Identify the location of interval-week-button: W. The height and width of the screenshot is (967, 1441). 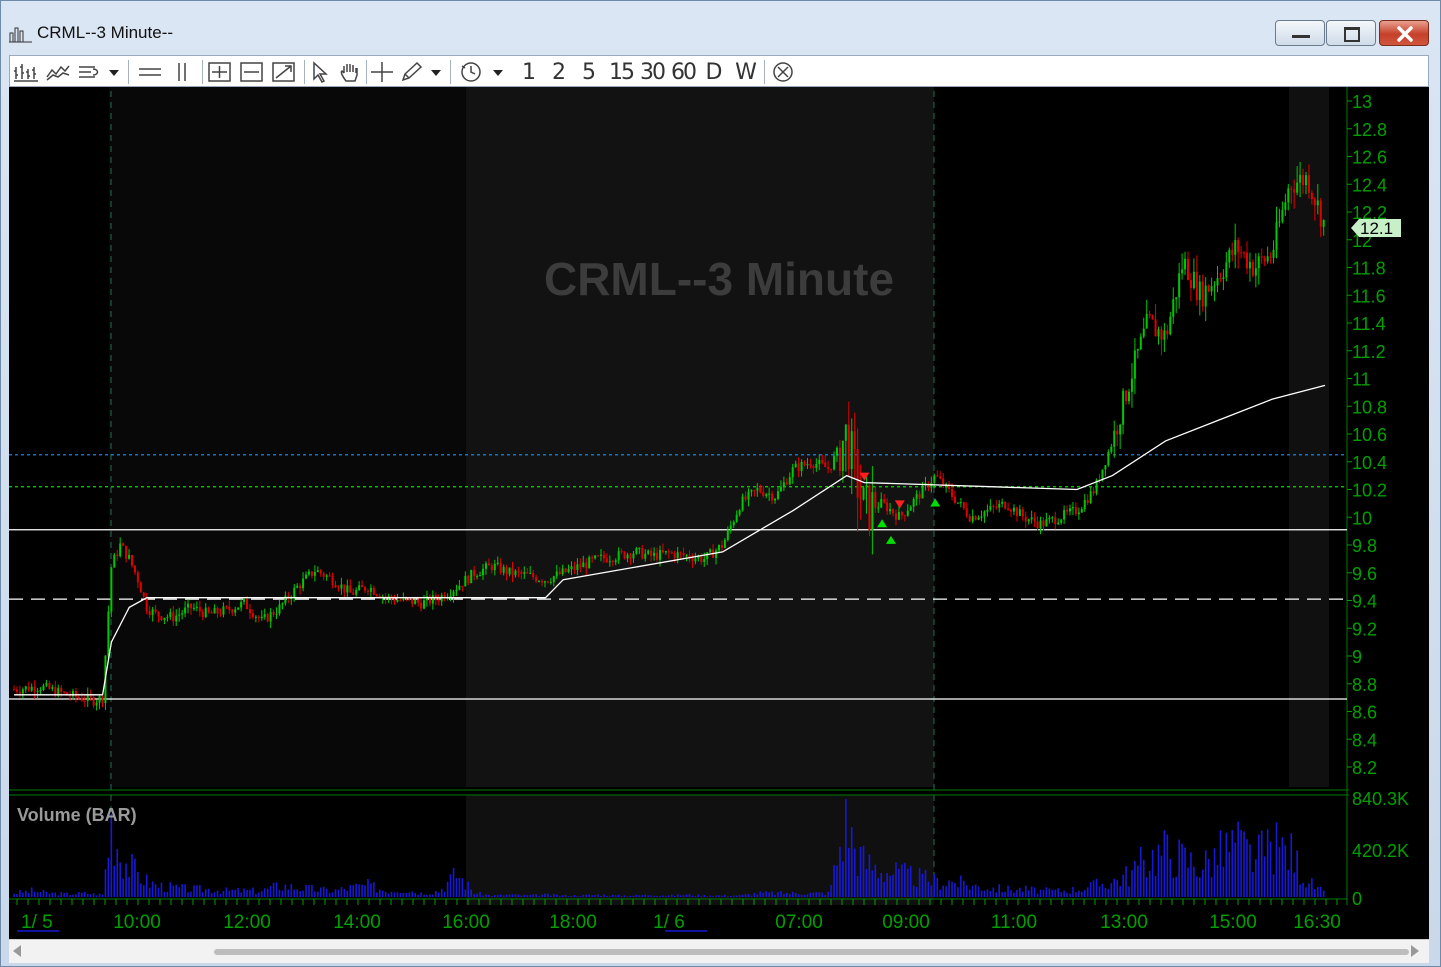
(746, 72).